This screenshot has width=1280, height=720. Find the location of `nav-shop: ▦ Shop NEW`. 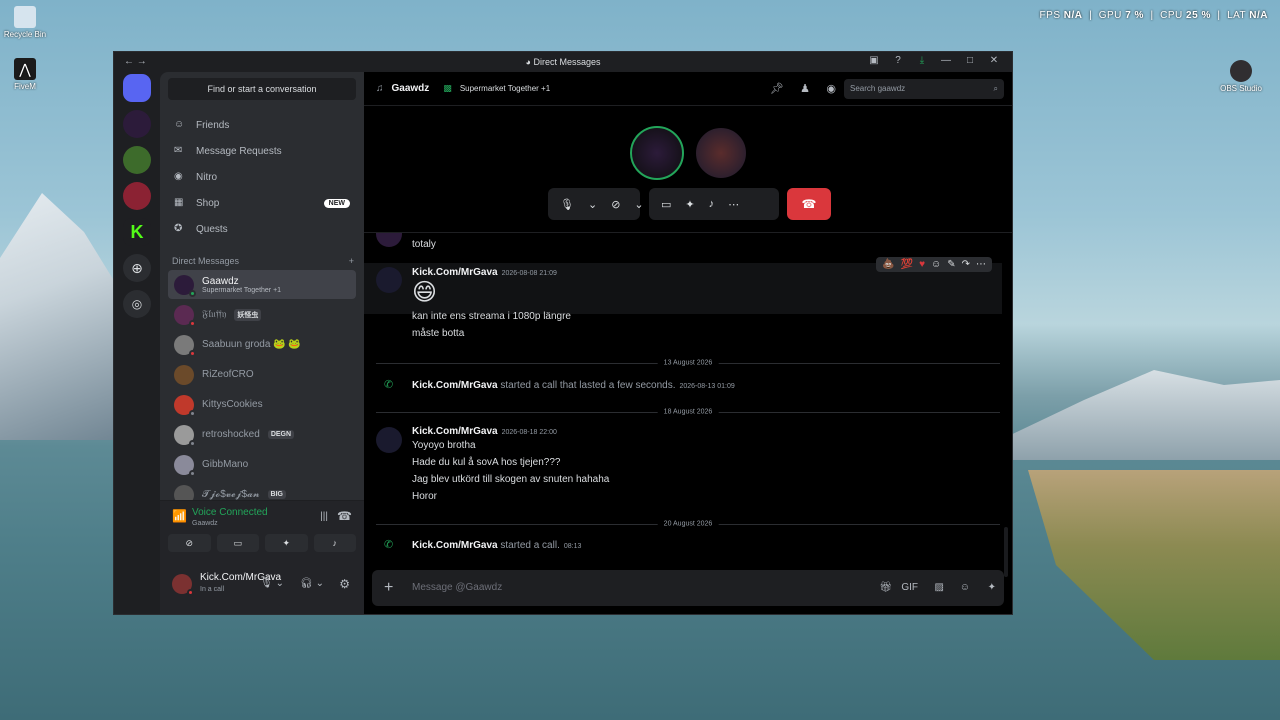

nav-shop: ▦ Shop NEW is located at coordinates (262, 203).